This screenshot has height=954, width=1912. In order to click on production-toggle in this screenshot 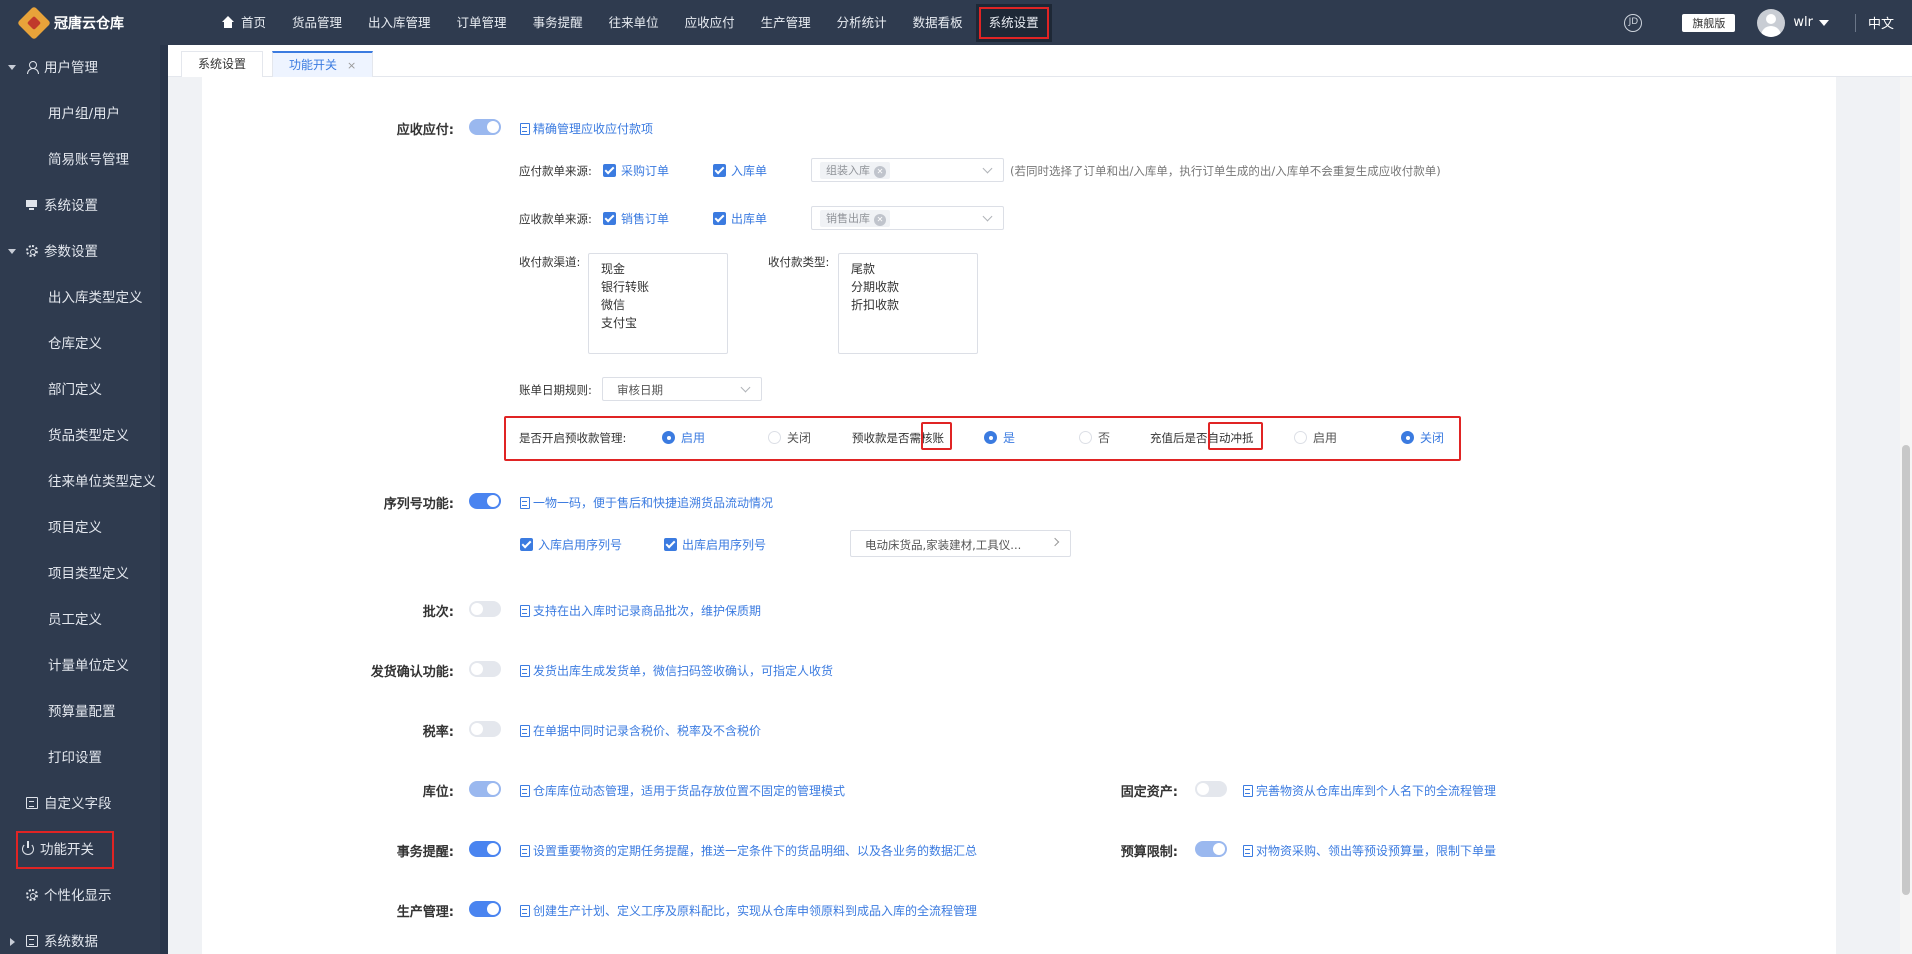, I will do `click(485, 909)`.